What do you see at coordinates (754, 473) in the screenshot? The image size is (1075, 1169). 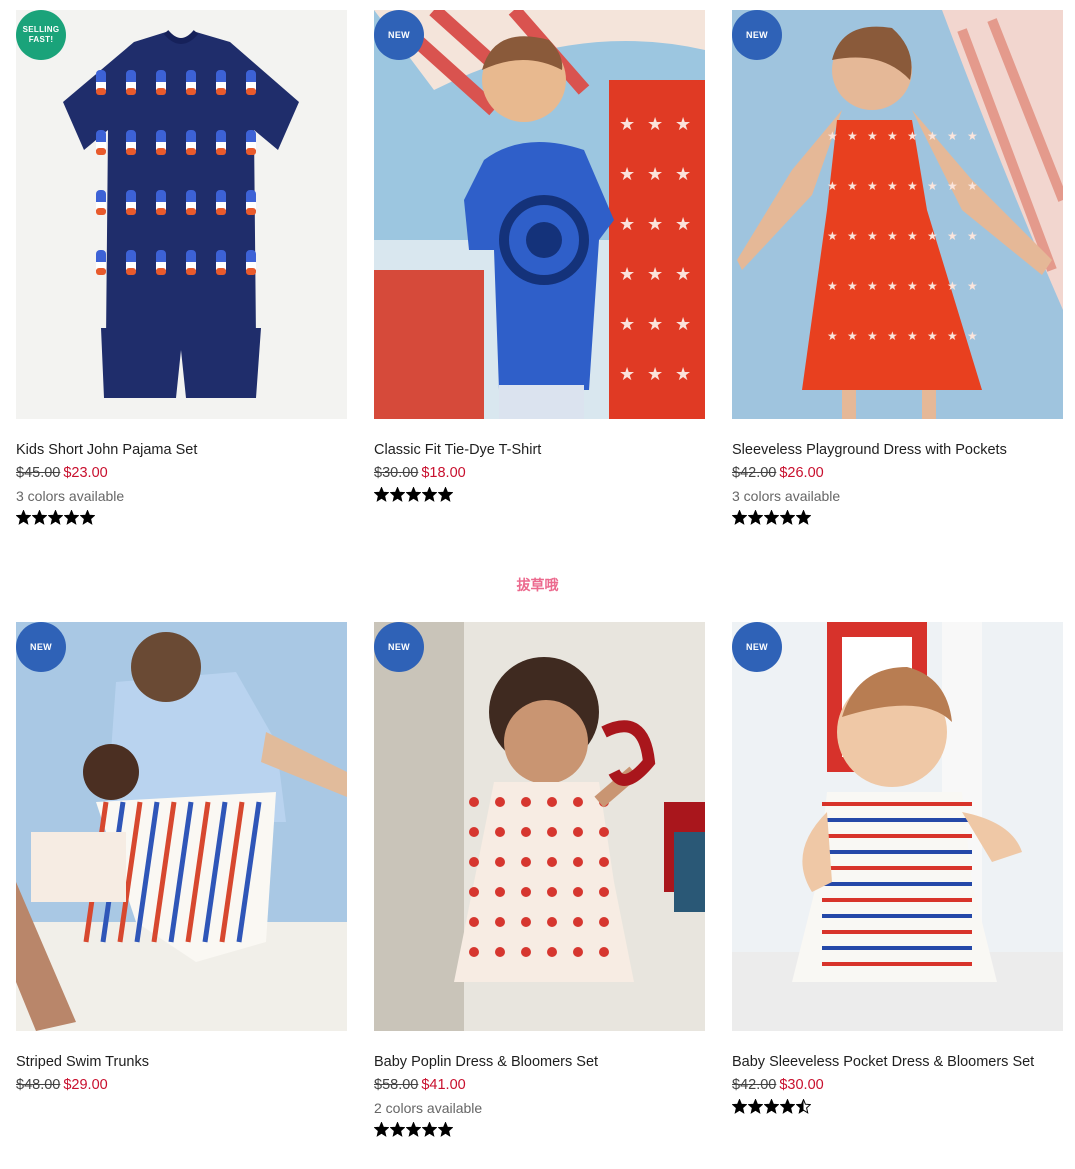 I see `original-price: $42.00` at bounding box center [754, 473].